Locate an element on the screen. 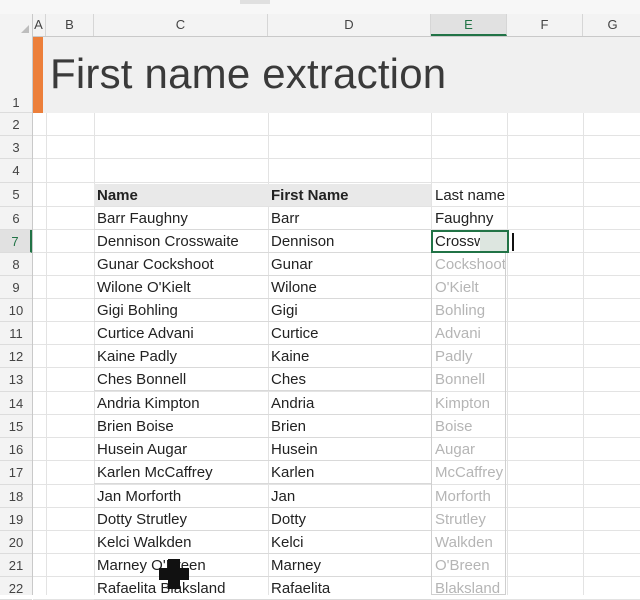 The width and height of the screenshot is (640, 600). cell-first-name: Husein is located at coordinates (350, 449).